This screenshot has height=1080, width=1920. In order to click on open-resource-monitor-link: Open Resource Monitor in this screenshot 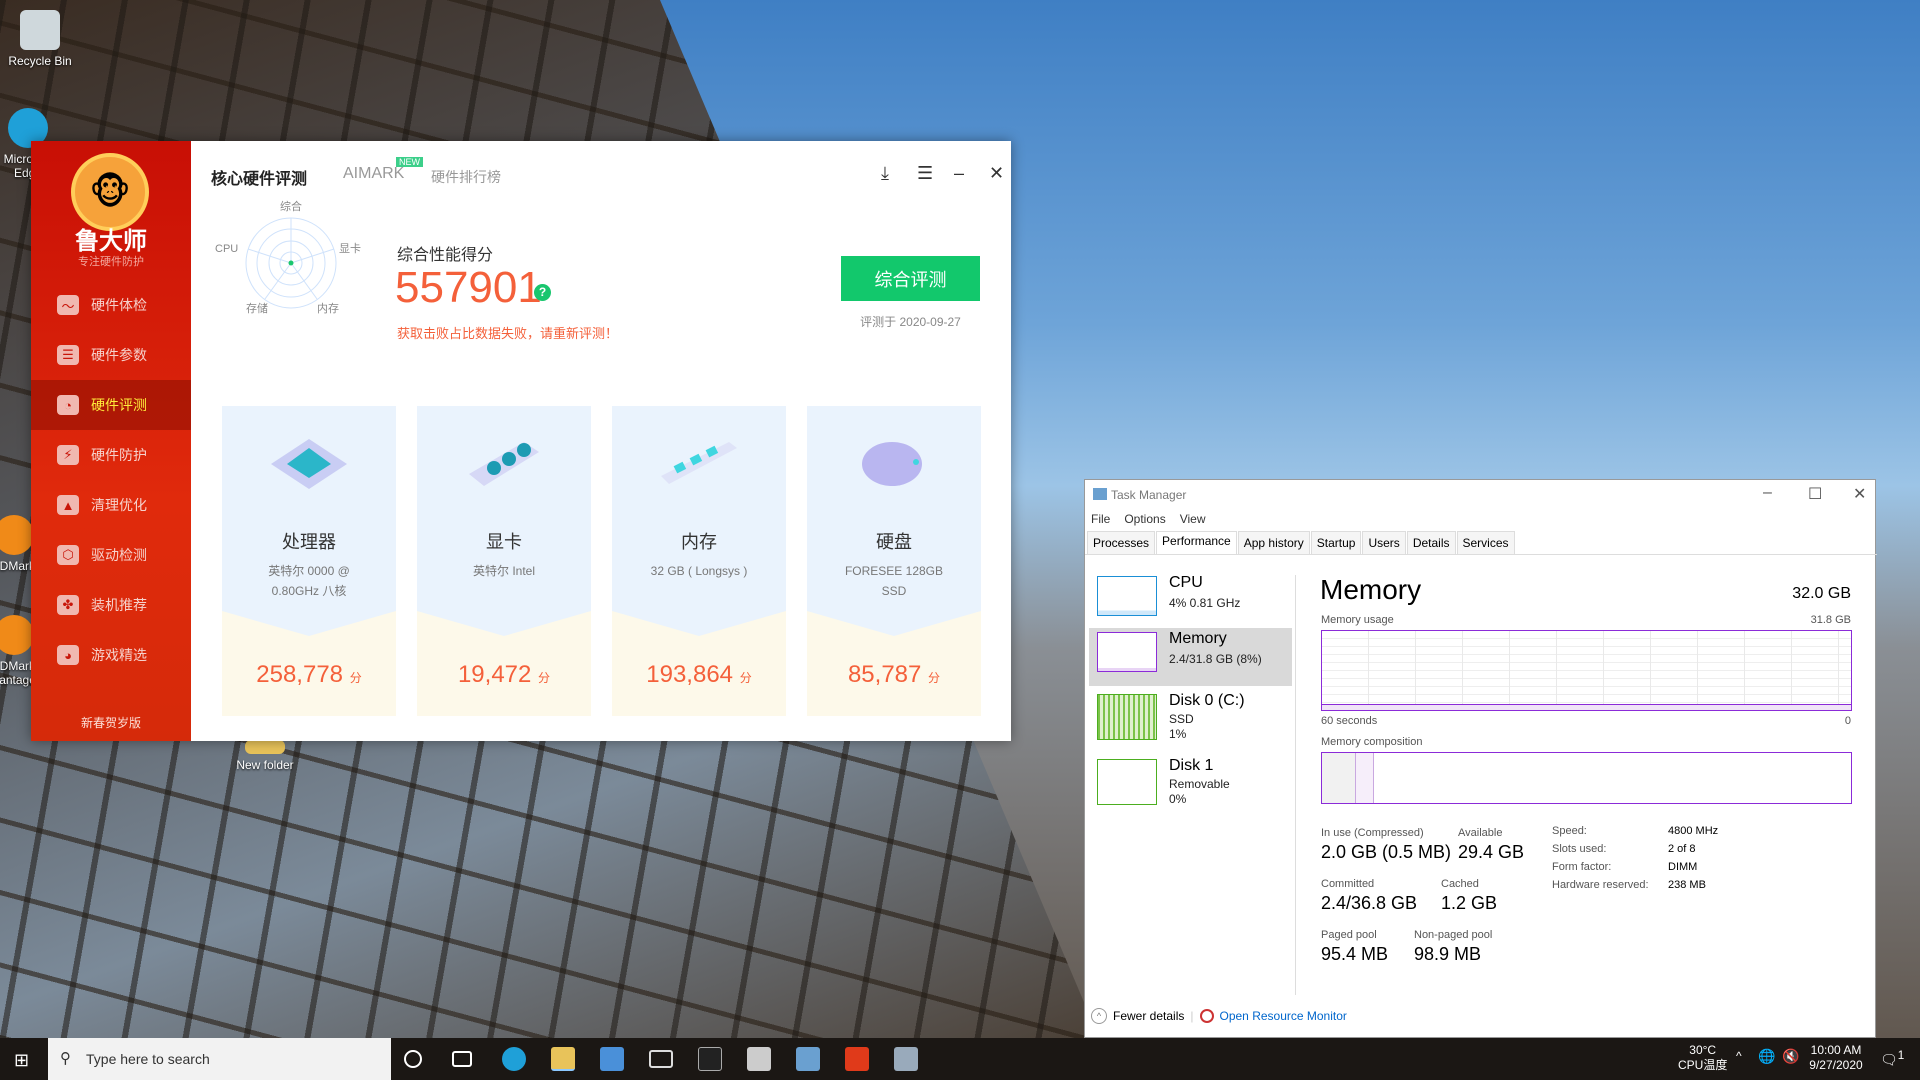, I will do `click(1283, 1016)`.